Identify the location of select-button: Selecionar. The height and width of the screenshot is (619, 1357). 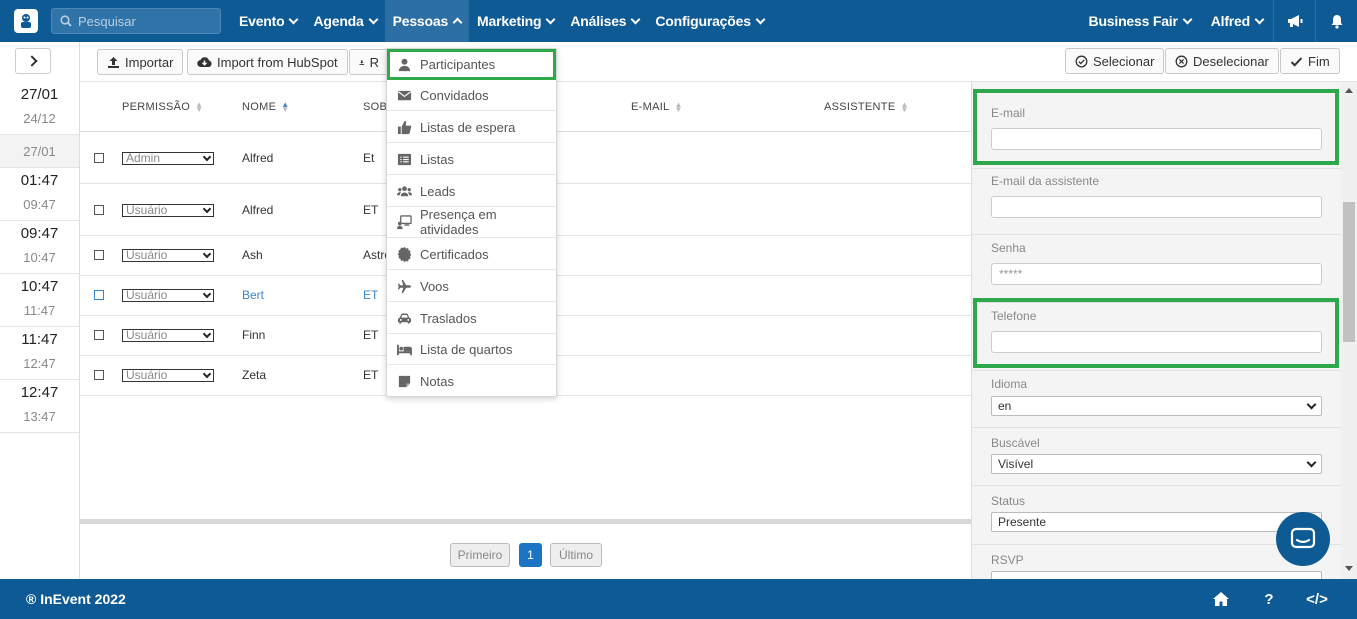
(1115, 61).